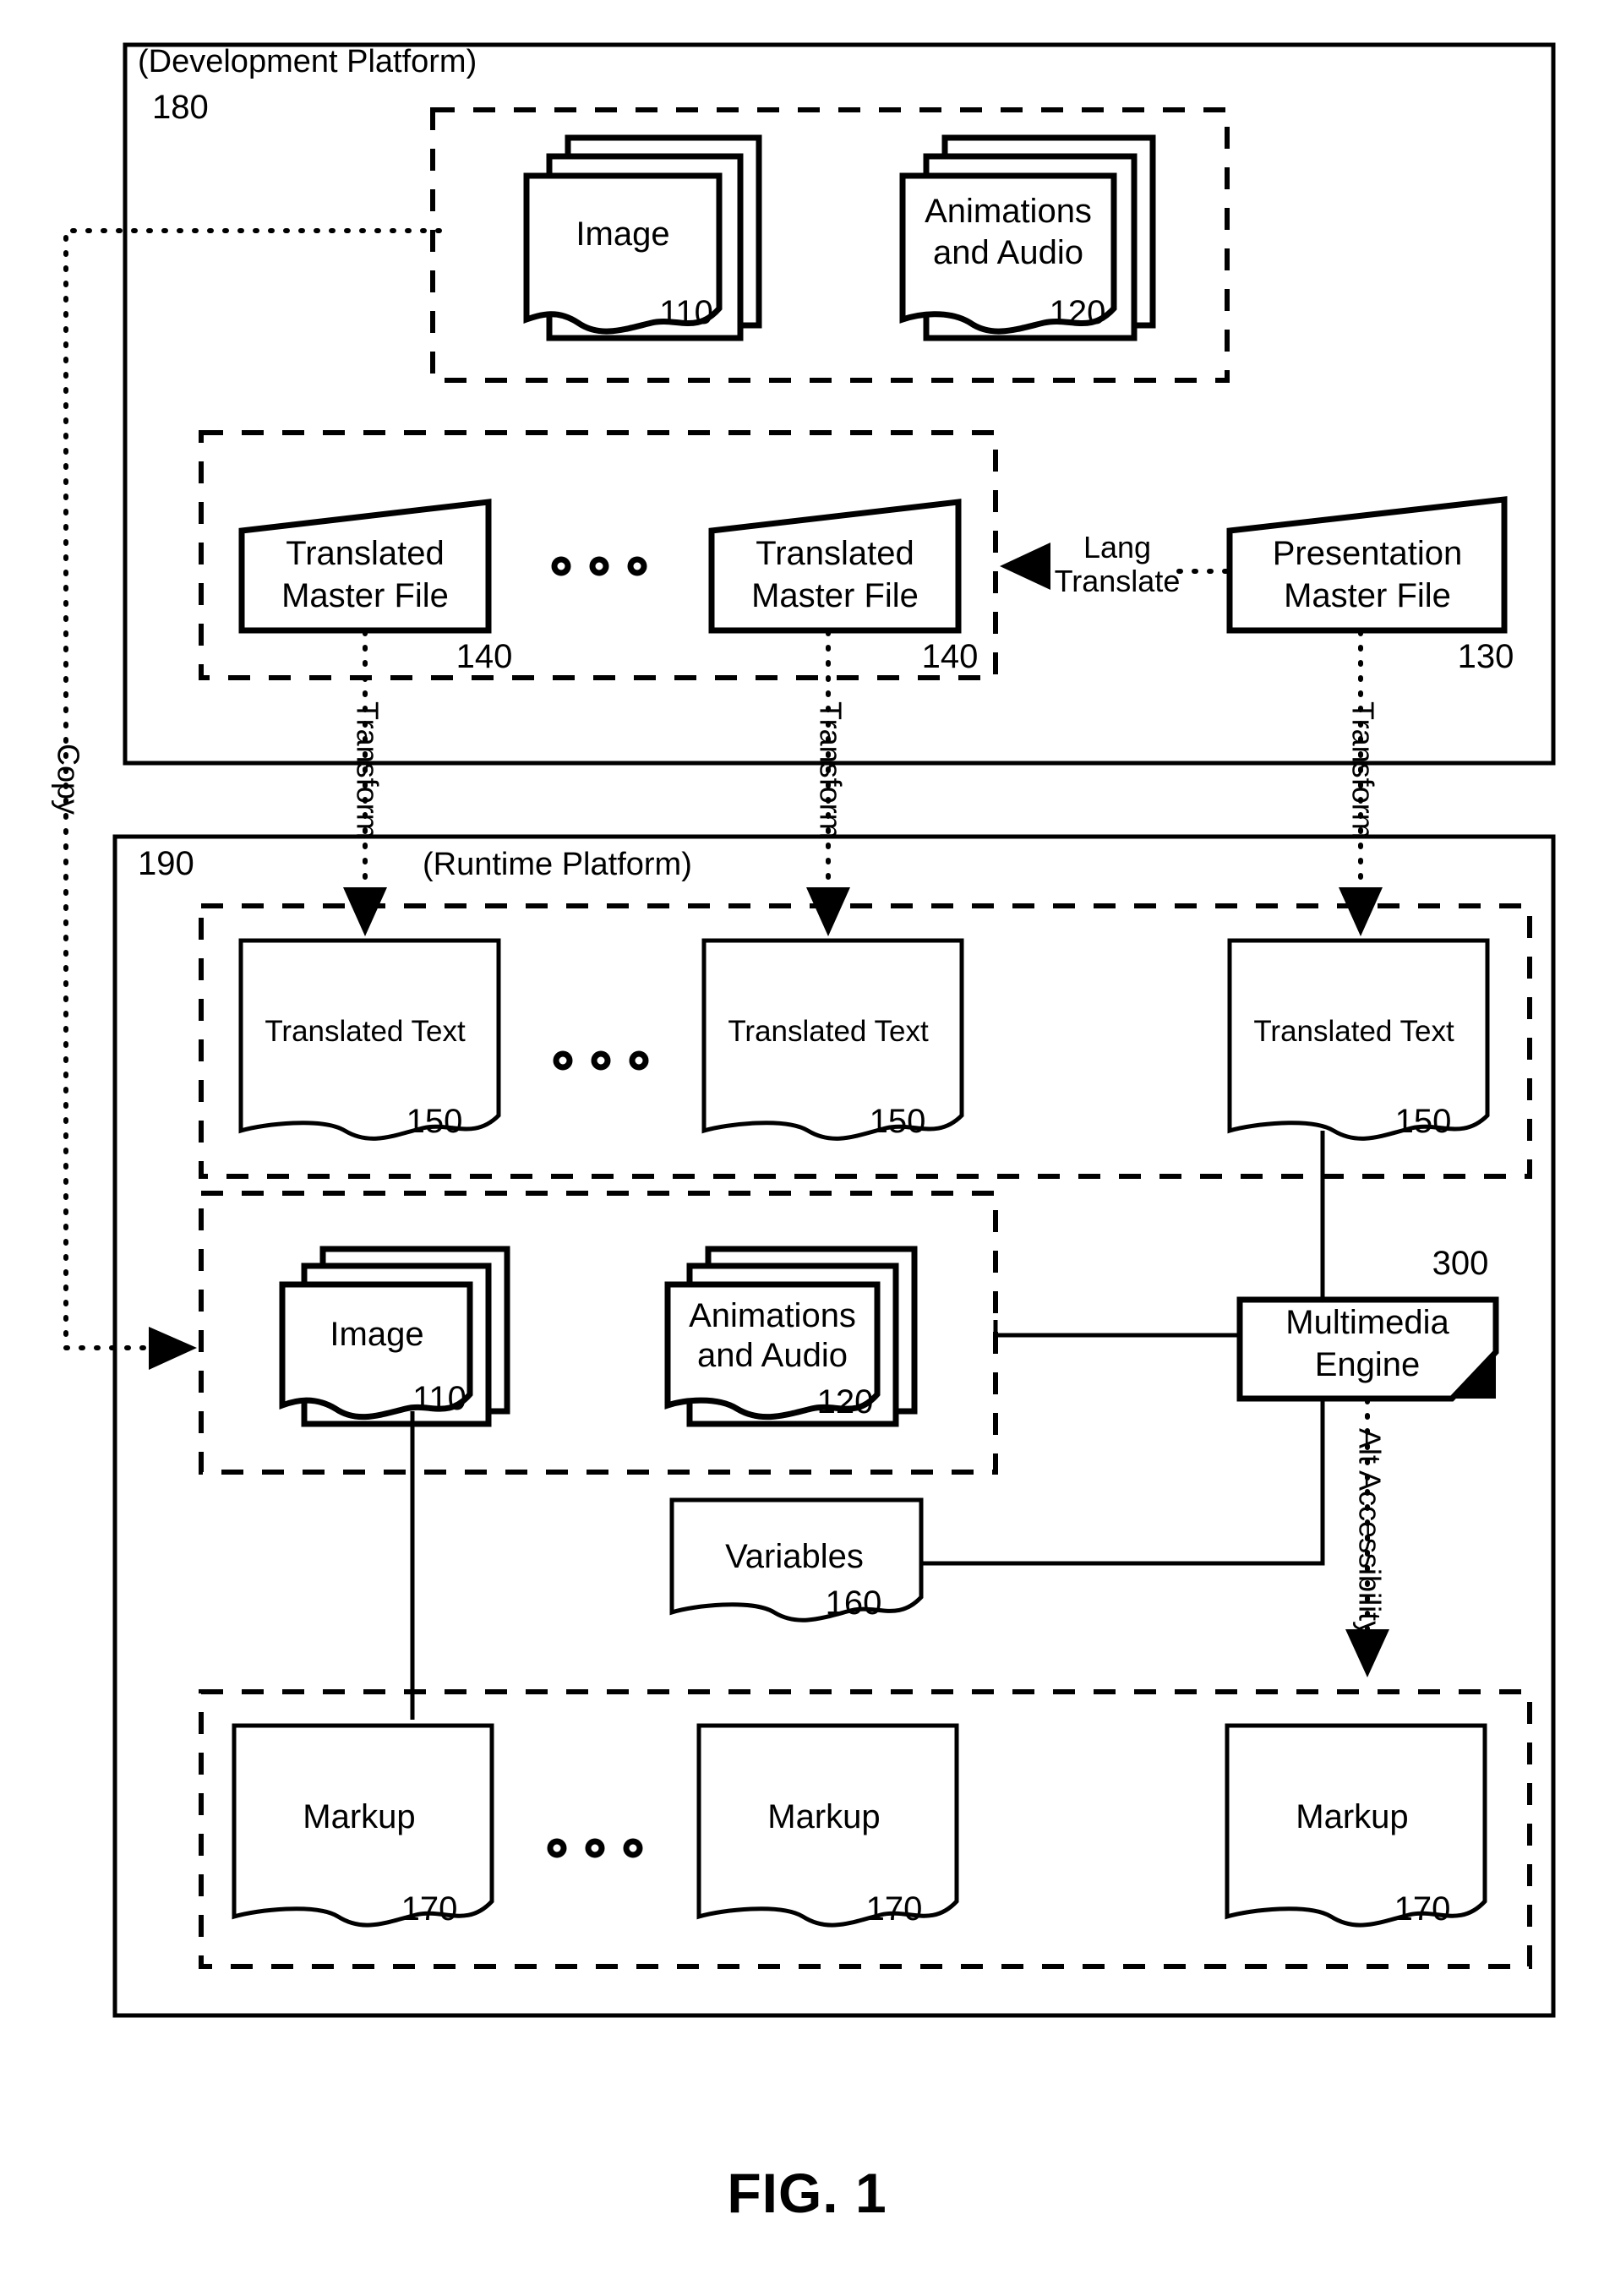 The width and height of the screenshot is (1615, 2296). I want to click on alt-accessibility-label: Alt Accessibility, so click(1369, 1532).